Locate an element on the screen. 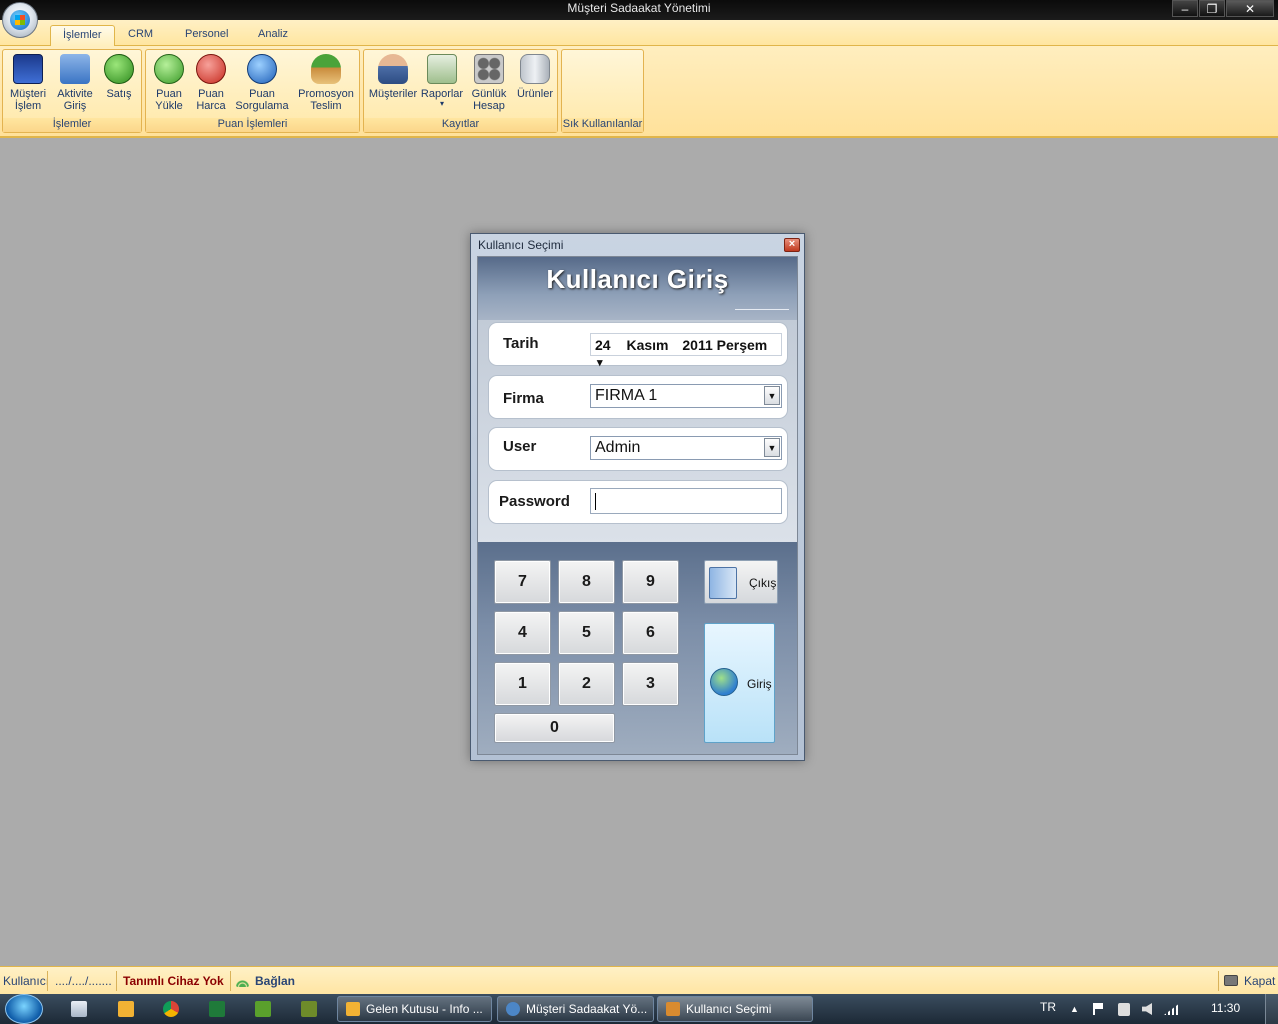 The height and width of the screenshot is (1024, 1278). tab-islemler: İşlemler is located at coordinates (82, 35).